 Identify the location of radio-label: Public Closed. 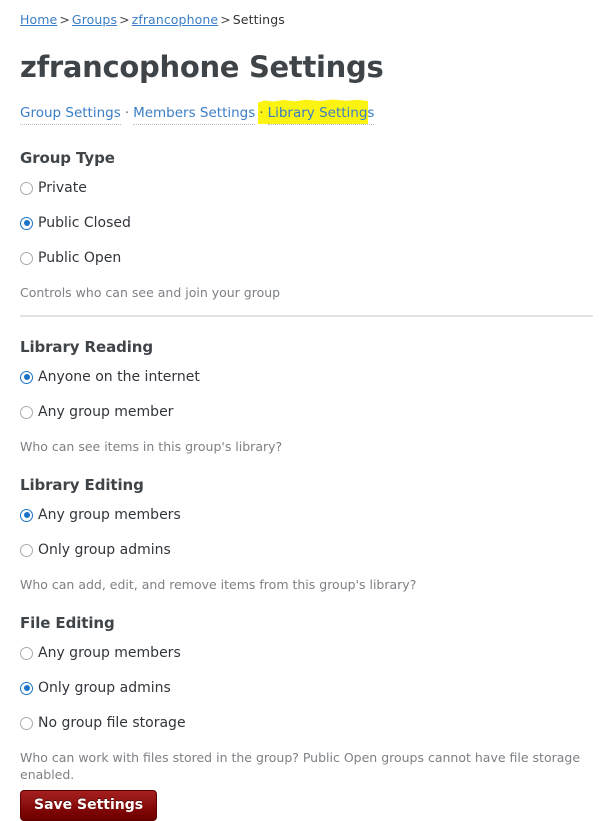
(84, 223).